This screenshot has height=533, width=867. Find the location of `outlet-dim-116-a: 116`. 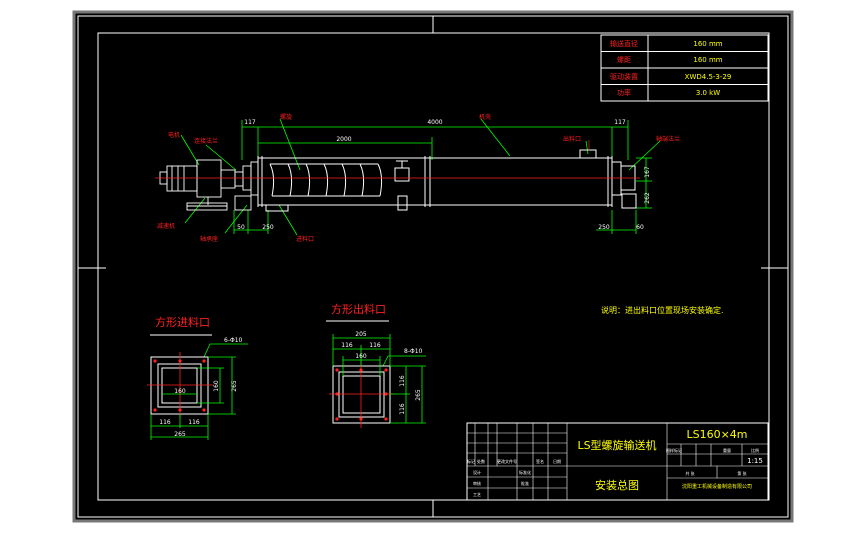

outlet-dim-116-a: 116 is located at coordinates (347, 345).